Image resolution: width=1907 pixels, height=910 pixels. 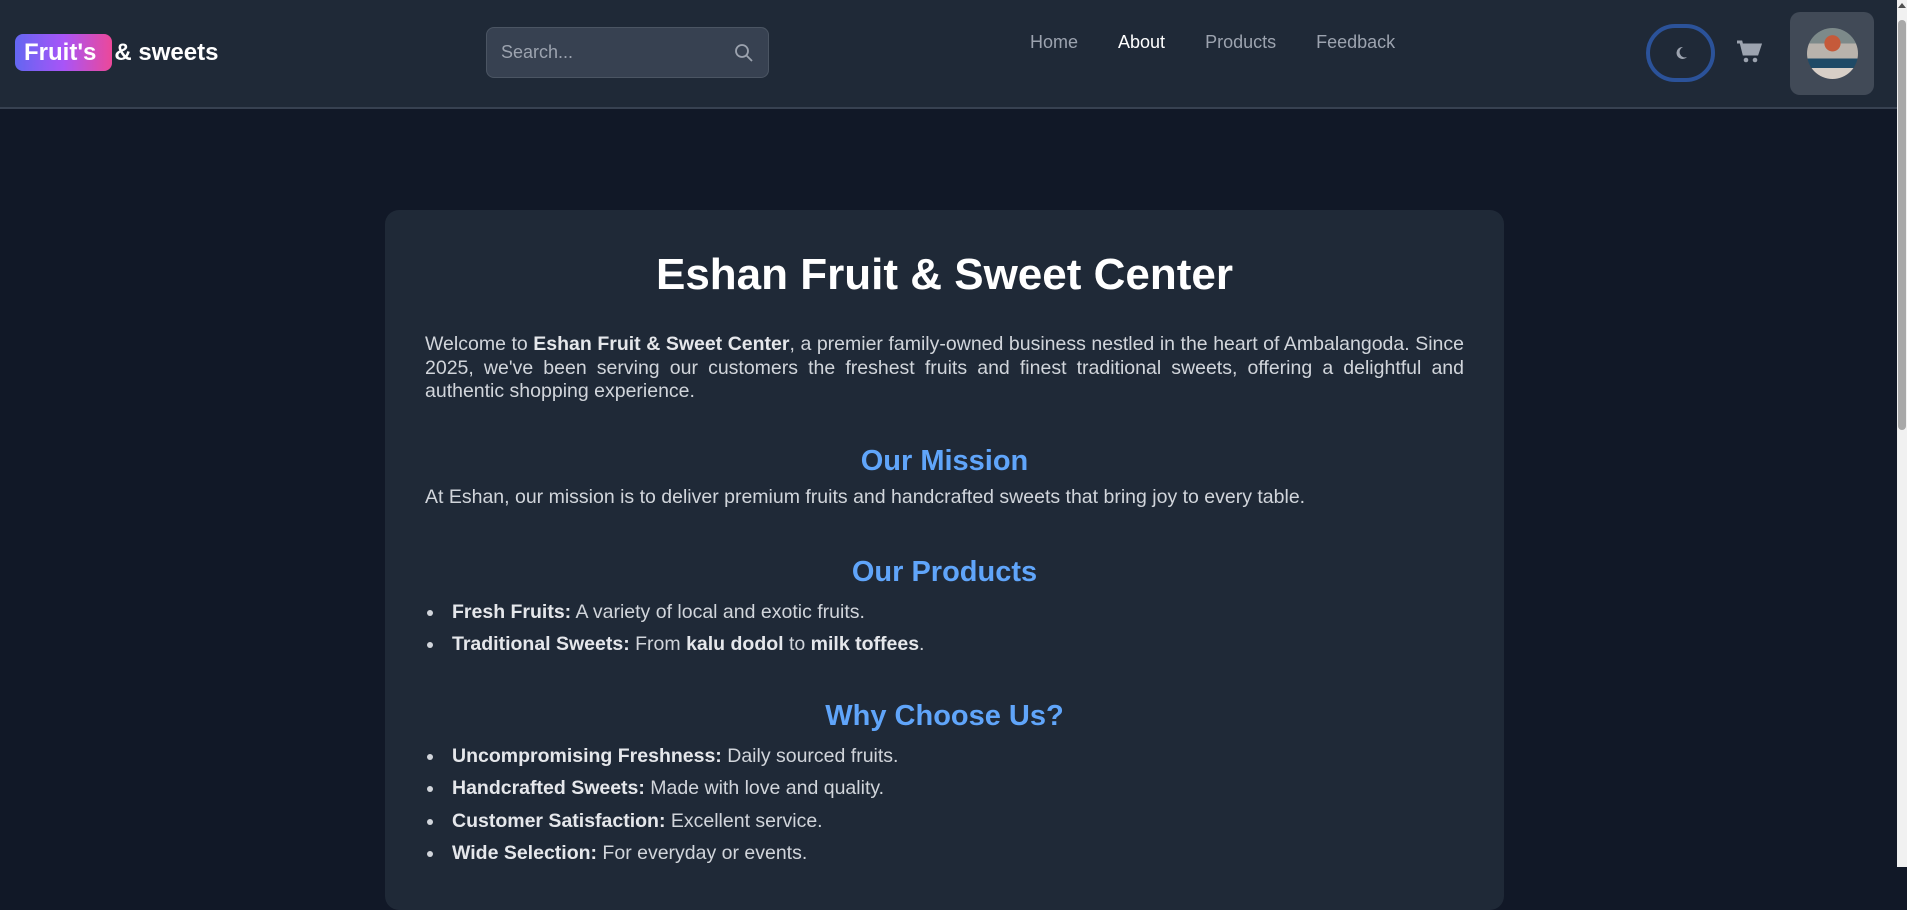 I want to click on cart-icon, so click(x=1750, y=51).